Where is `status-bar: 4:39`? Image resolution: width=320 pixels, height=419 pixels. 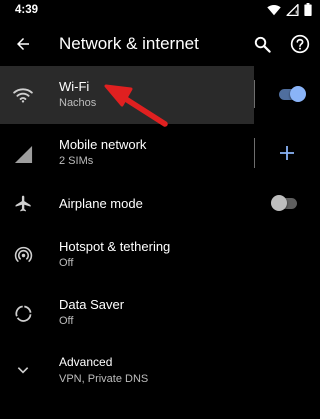
status-bar: 4:39 is located at coordinates (160, 11).